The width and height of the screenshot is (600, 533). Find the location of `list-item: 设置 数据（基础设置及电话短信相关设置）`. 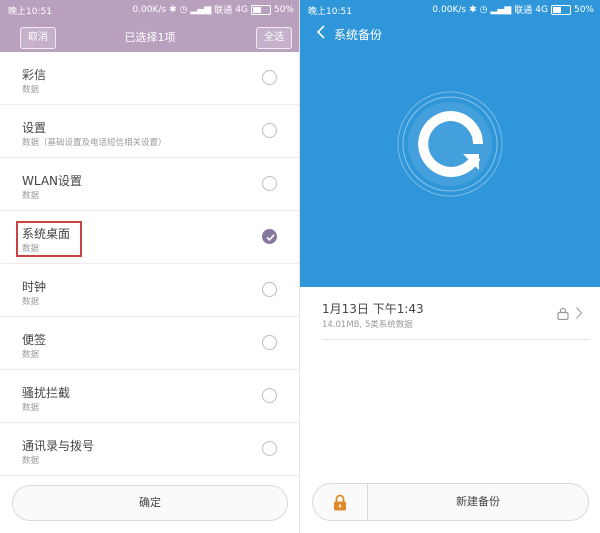

list-item: 设置 数据（基础设置及电话短信相关设置） is located at coordinates (150, 131).